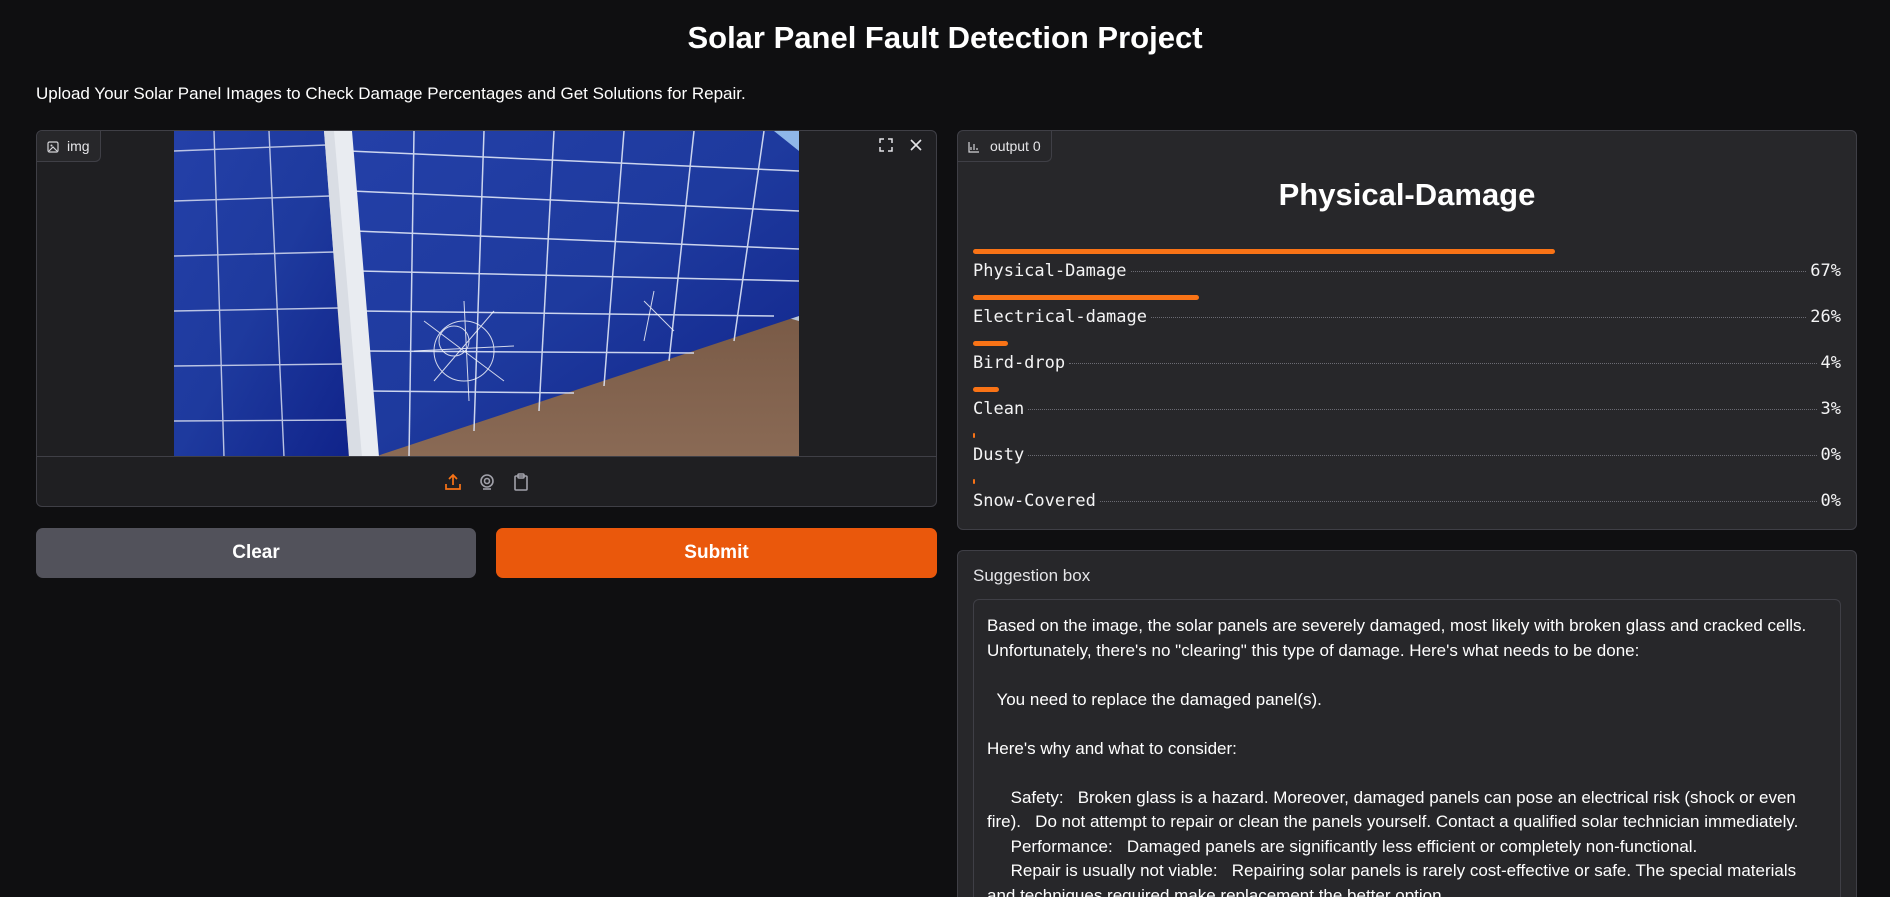  I want to click on confidence-label: Physical-Damage, so click(1050, 271).